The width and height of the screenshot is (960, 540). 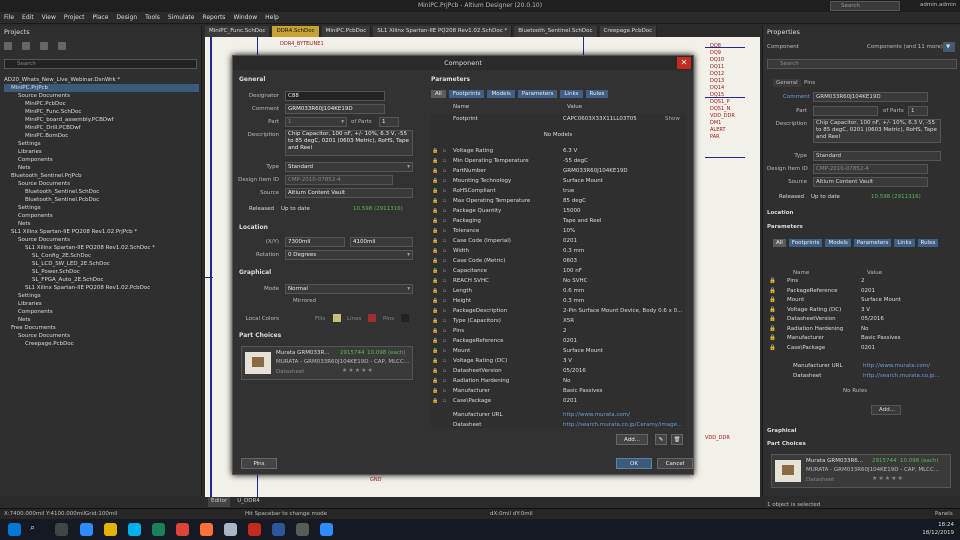 What do you see at coordinates (624, 171) in the screenshot?
I see `parameter-value: GRM033R60J104KE19D` at bounding box center [624, 171].